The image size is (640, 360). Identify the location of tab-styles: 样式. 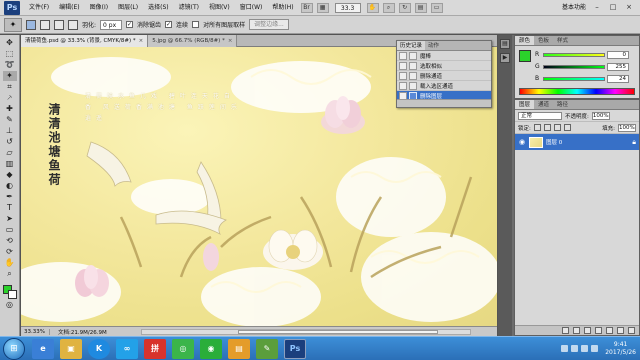
(562, 40).